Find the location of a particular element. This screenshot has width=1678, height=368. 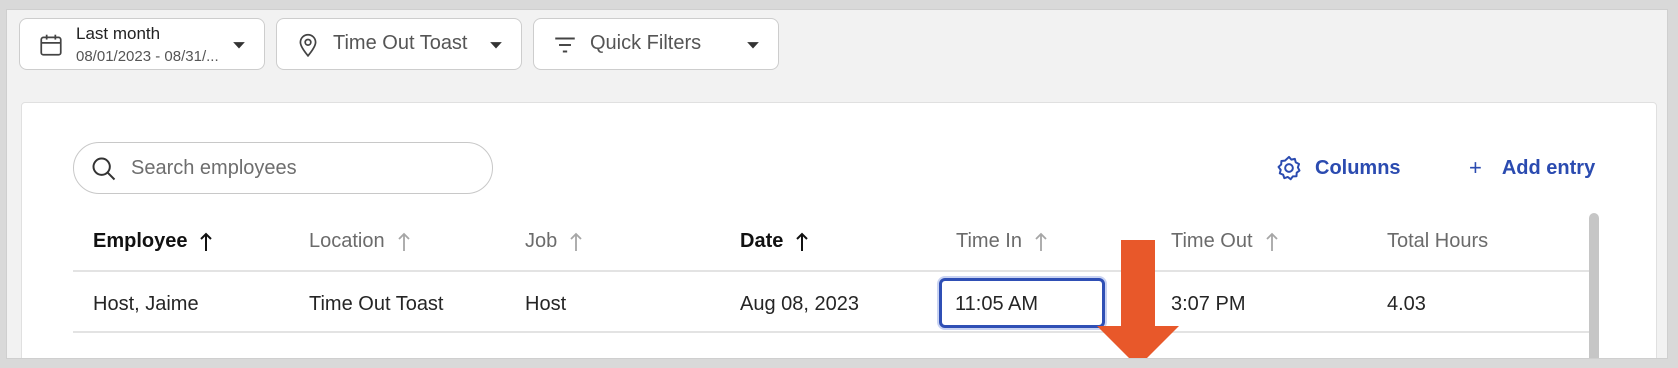

column-header-time-out: Time Out is located at coordinates (1225, 241).